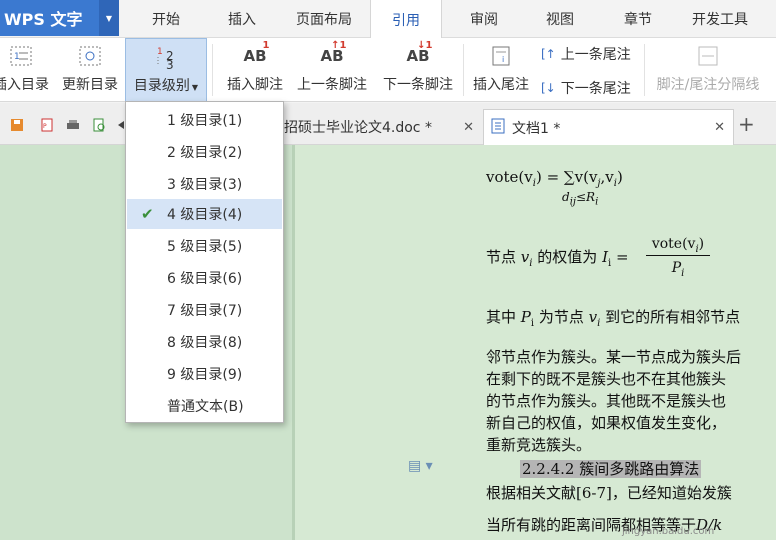 The height and width of the screenshot is (540, 776). What do you see at coordinates (204, 152) in the screenshot?
I see `menu-item-level-2: 2 级目录(2)` at bounding box center [204, 152].